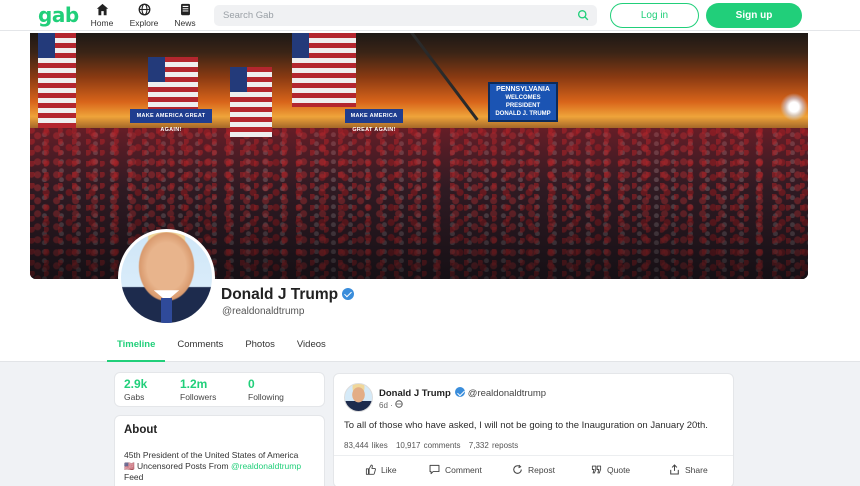 Image resolution: width=860 pixels, height=486 pixels. I want to click on stat-following: 0 Following, so click(266, 389).